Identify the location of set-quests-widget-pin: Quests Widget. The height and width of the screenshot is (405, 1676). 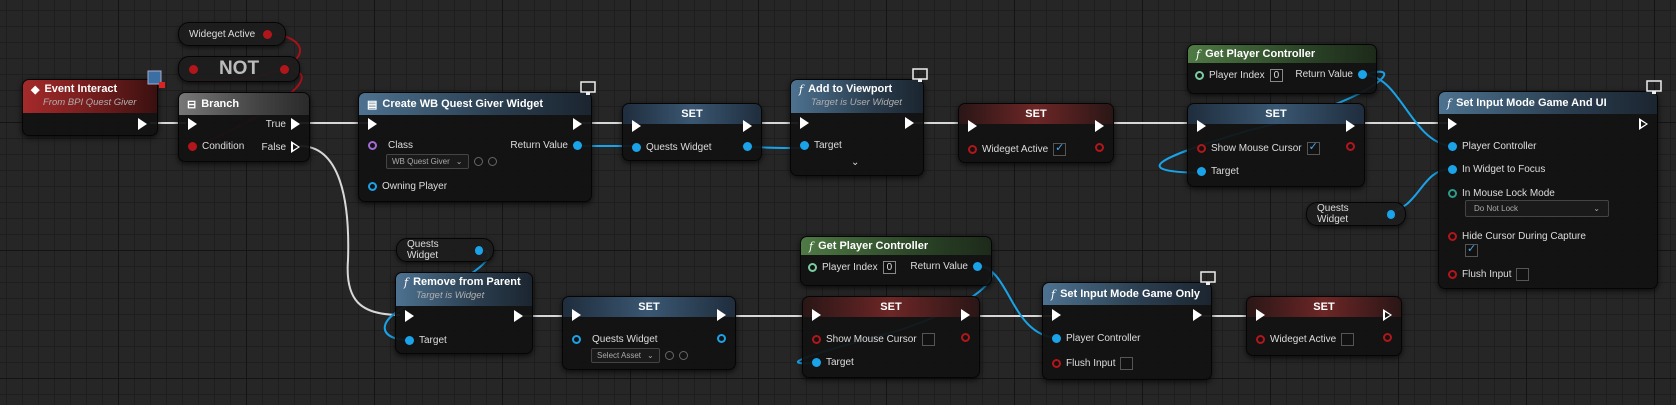
(672, 147).